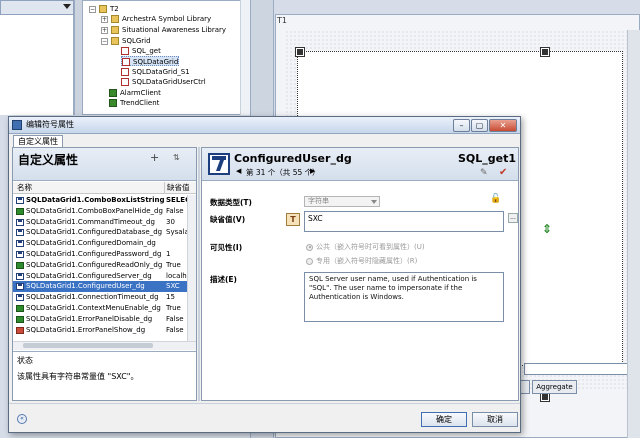 The image size is (640, 438). What do you see at coordinates (365, 247) in the screenshot?
I see `visibility-public-radio: 公共（嵌入符号时可看到属性）(U)` at bounding box center [365, 247].